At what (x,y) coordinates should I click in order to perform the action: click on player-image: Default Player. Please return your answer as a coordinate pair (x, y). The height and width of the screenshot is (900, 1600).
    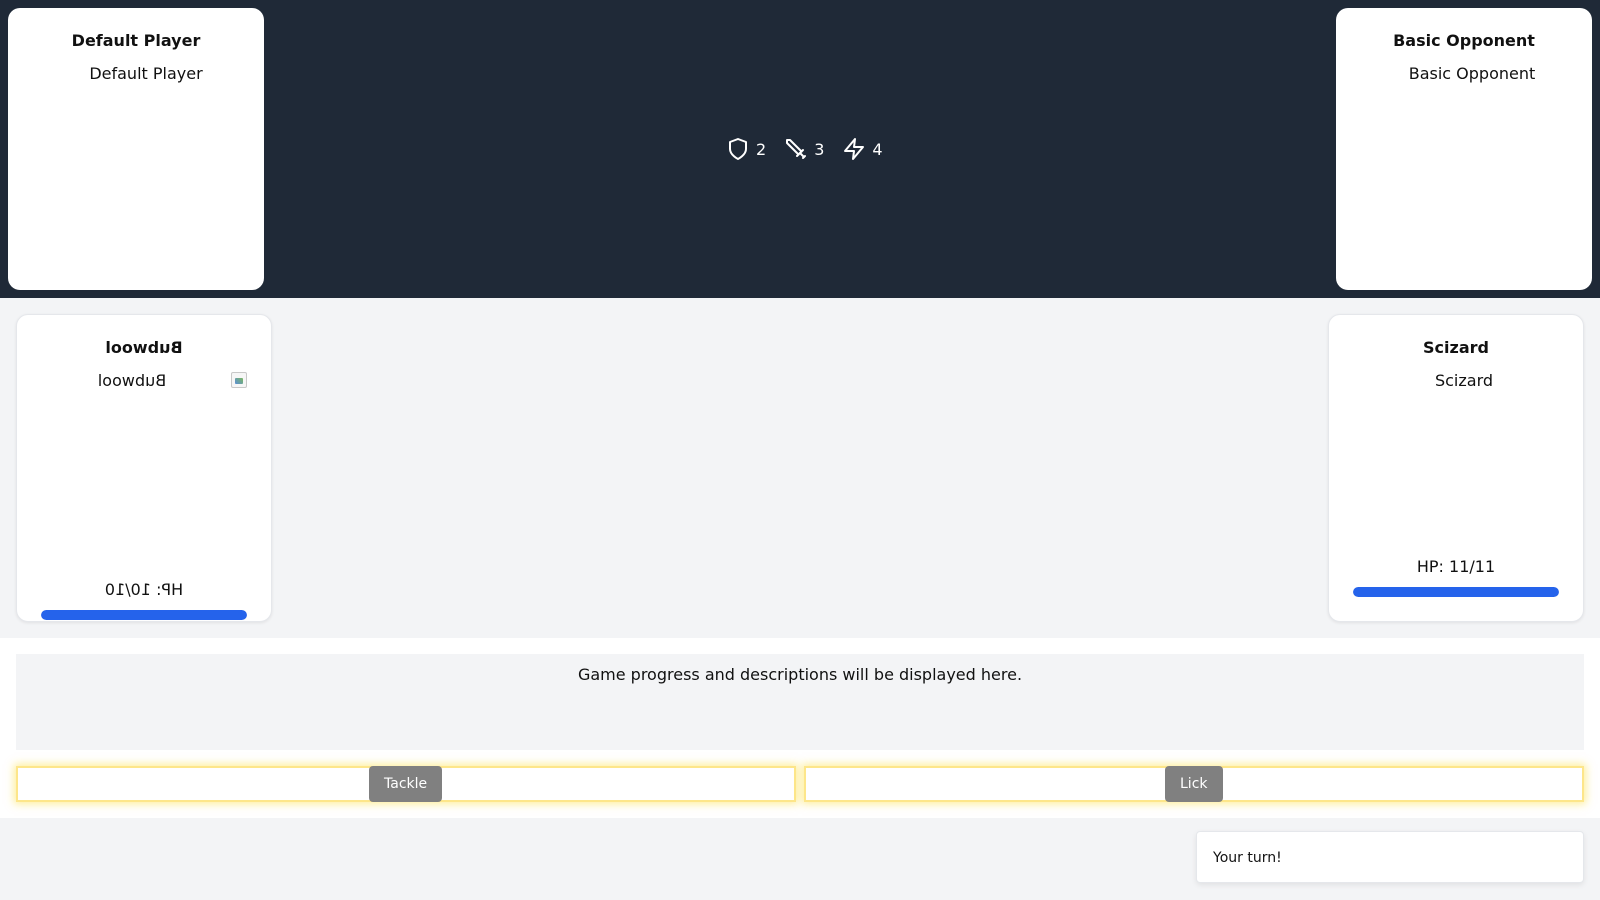
    Looking at the image, I should click on (136, 76).